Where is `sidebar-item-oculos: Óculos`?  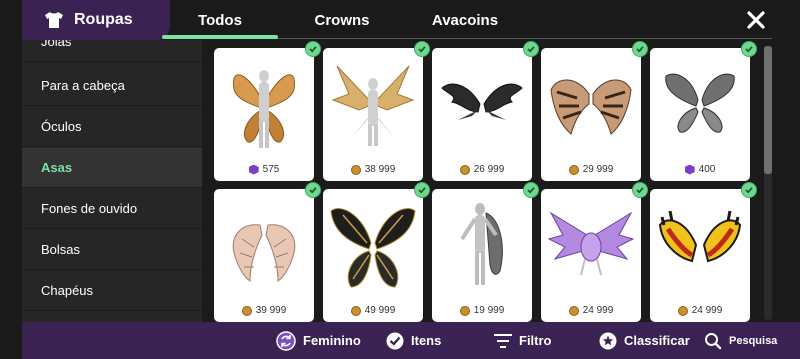 sidebar-item-oculos: Óculos is located at coordinates (112, 127).